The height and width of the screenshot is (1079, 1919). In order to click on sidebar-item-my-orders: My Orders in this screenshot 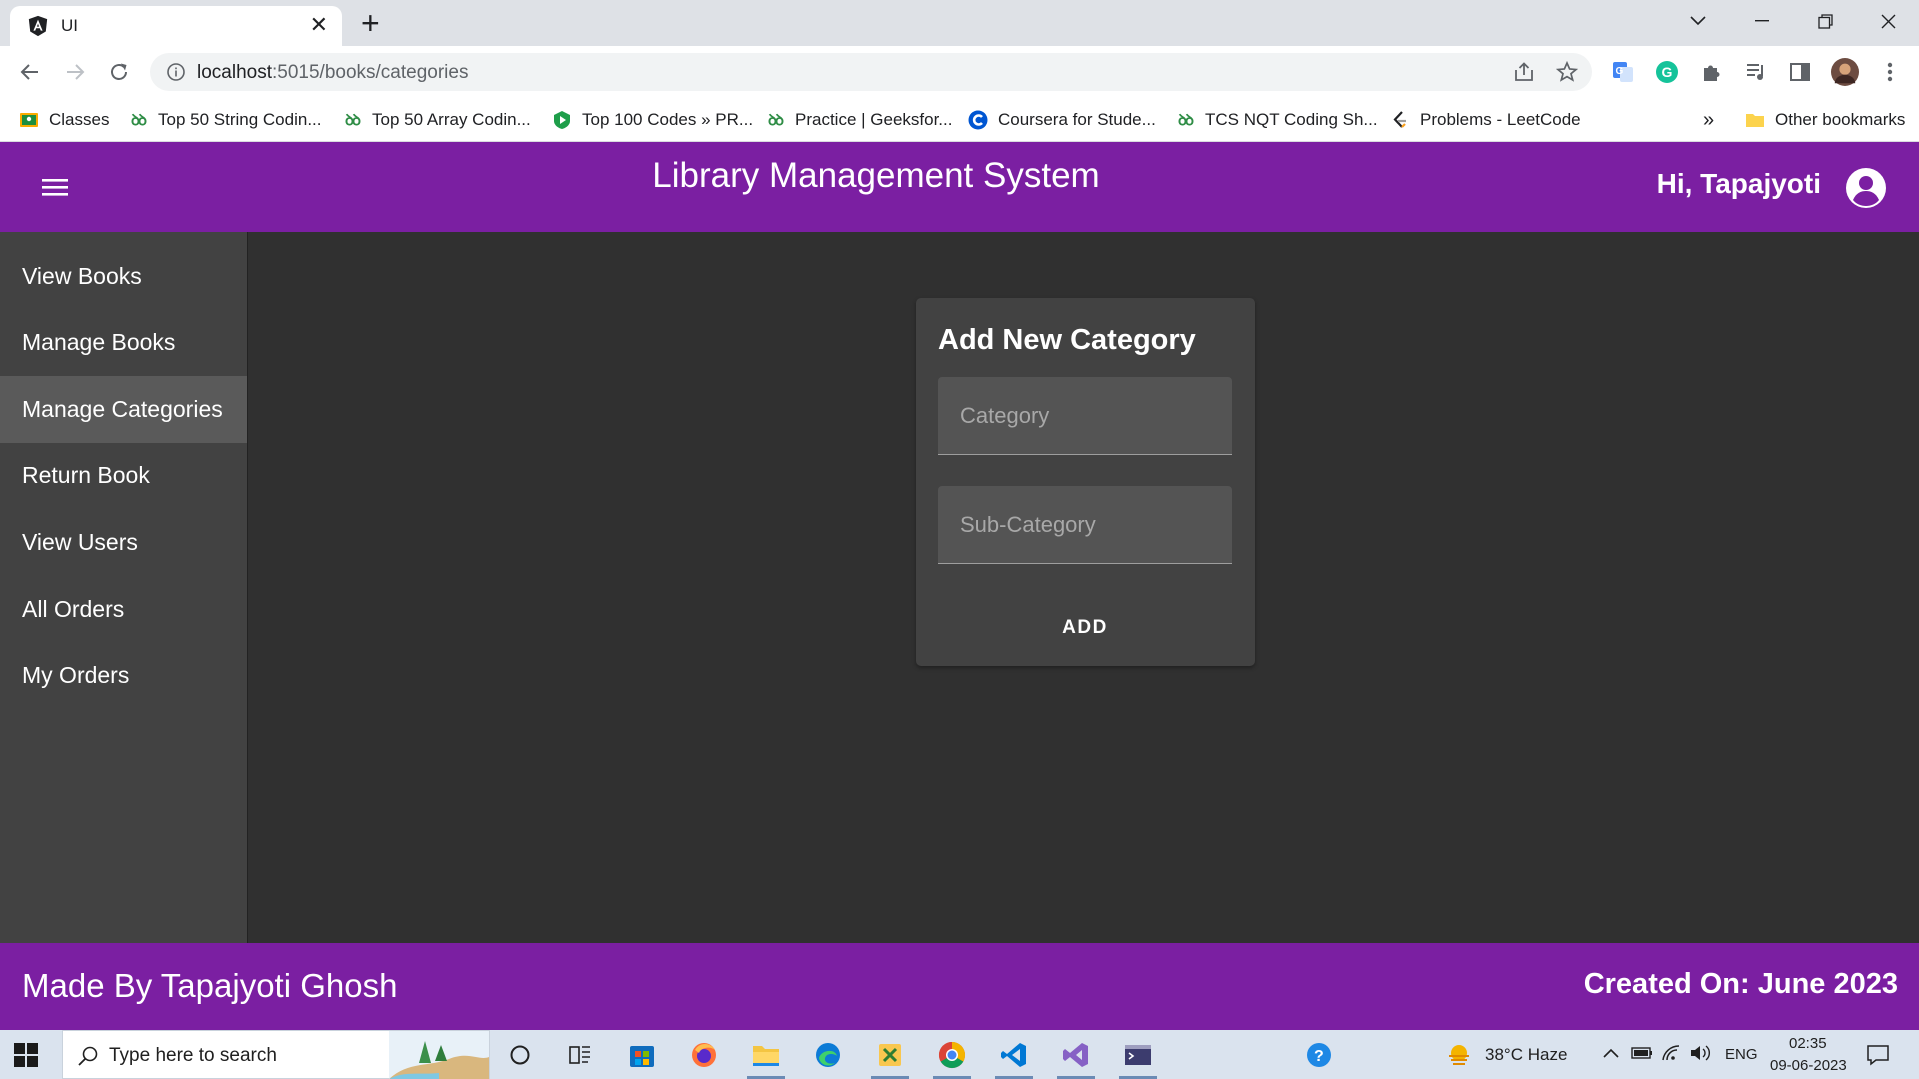, I will do `click(123, 675)`.